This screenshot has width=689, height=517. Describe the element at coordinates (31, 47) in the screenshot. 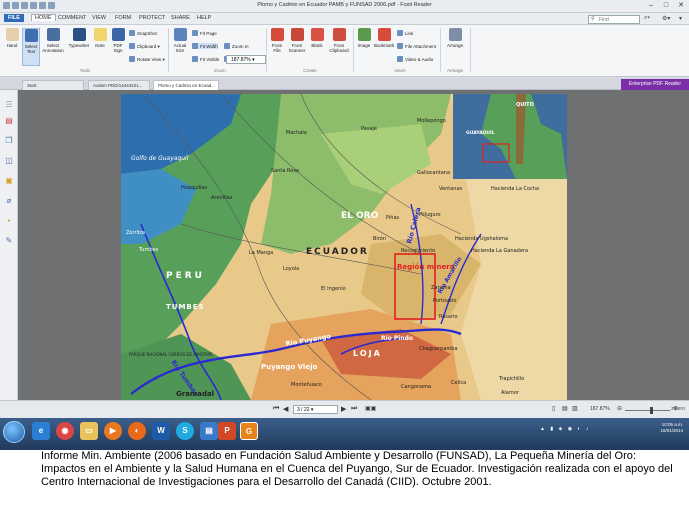

I see `select-text-button: Select Text` at that location.